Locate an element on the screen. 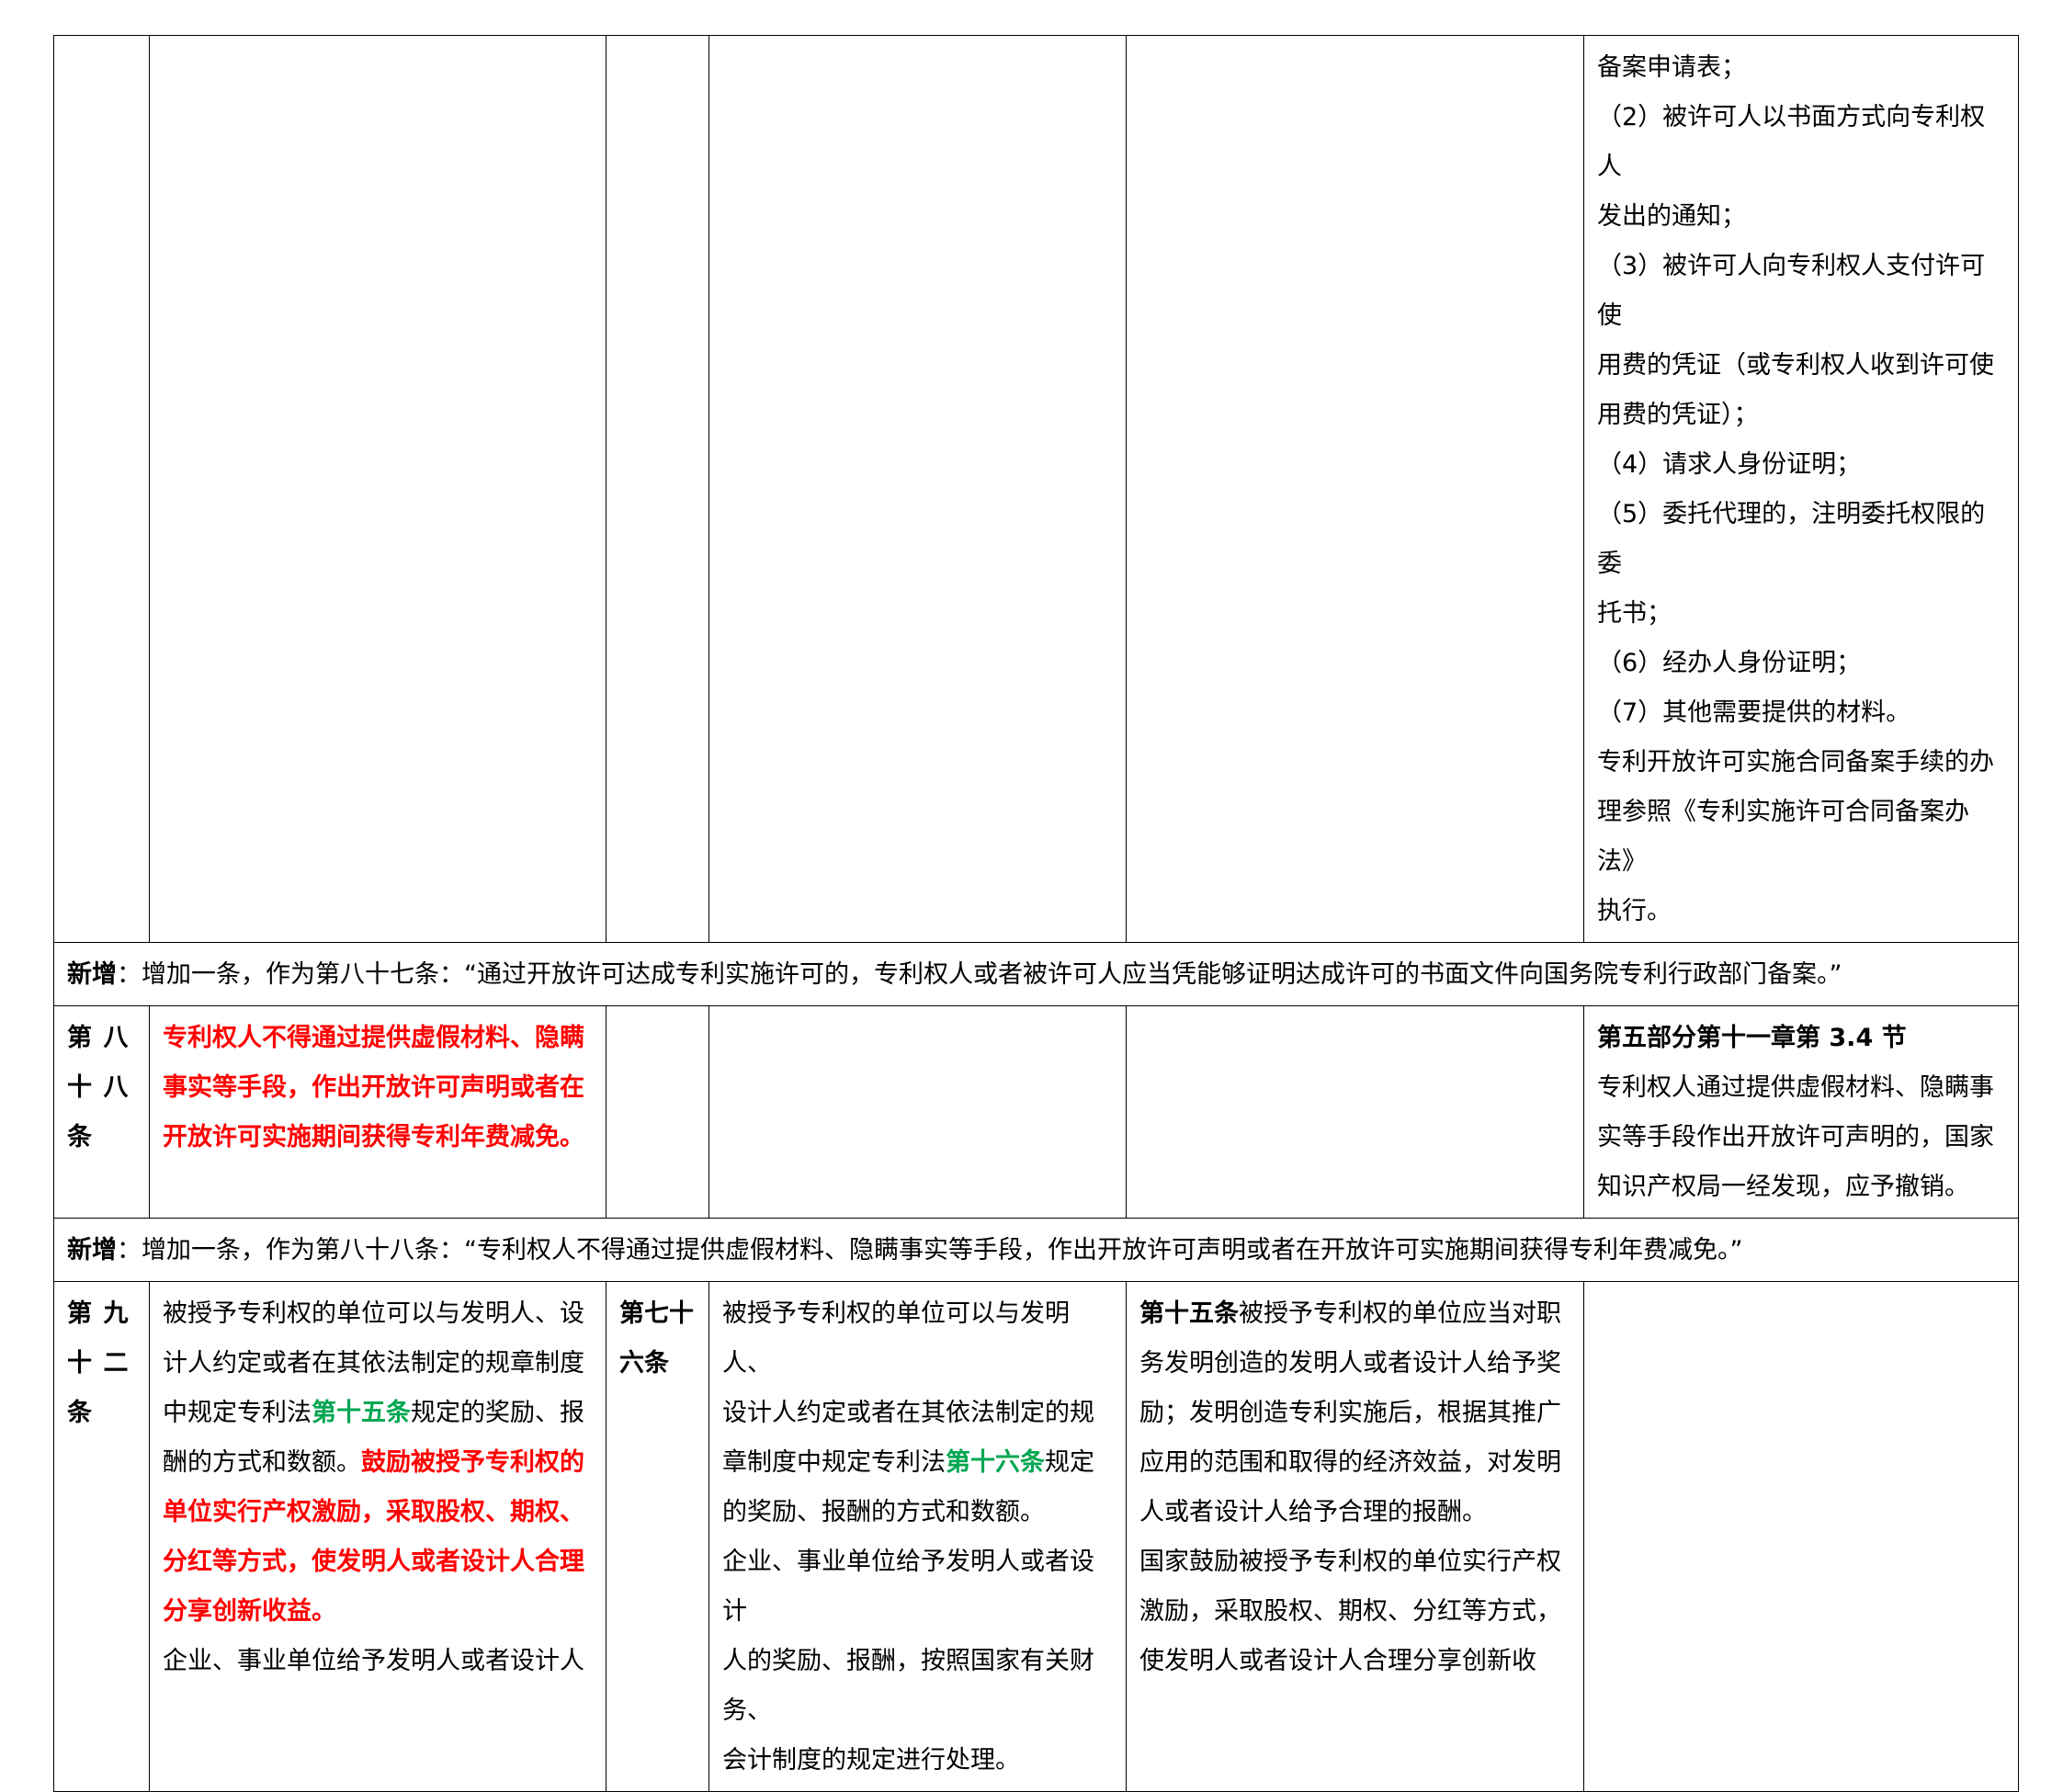 The width and height of the screenshot is (2063, 1792). article-number: 第 八 十 八 条 is located at coordinates (102, 1088).